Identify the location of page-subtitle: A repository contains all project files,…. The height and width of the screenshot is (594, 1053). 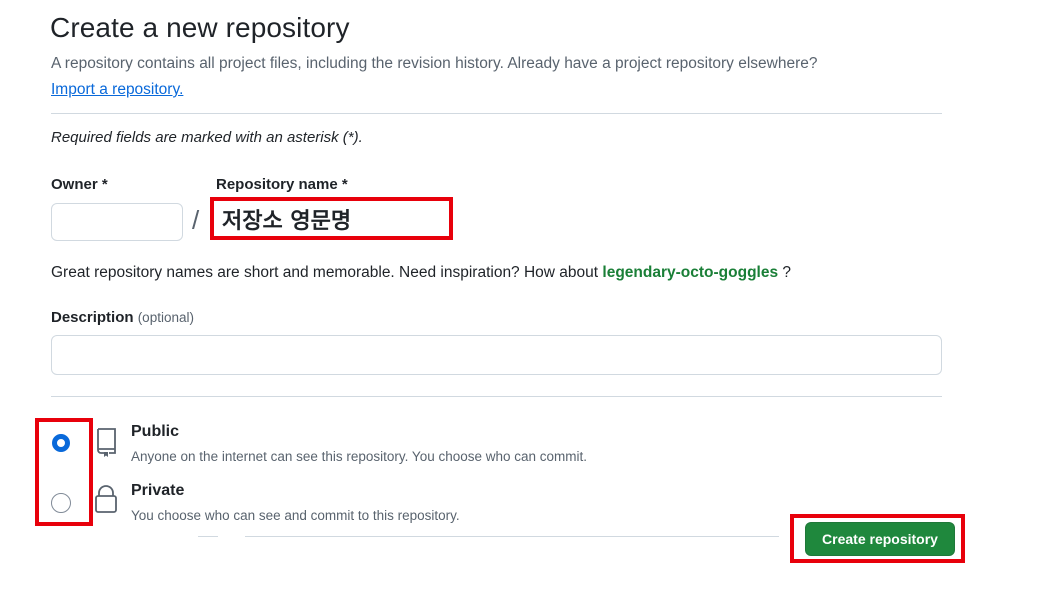
(434, 63).